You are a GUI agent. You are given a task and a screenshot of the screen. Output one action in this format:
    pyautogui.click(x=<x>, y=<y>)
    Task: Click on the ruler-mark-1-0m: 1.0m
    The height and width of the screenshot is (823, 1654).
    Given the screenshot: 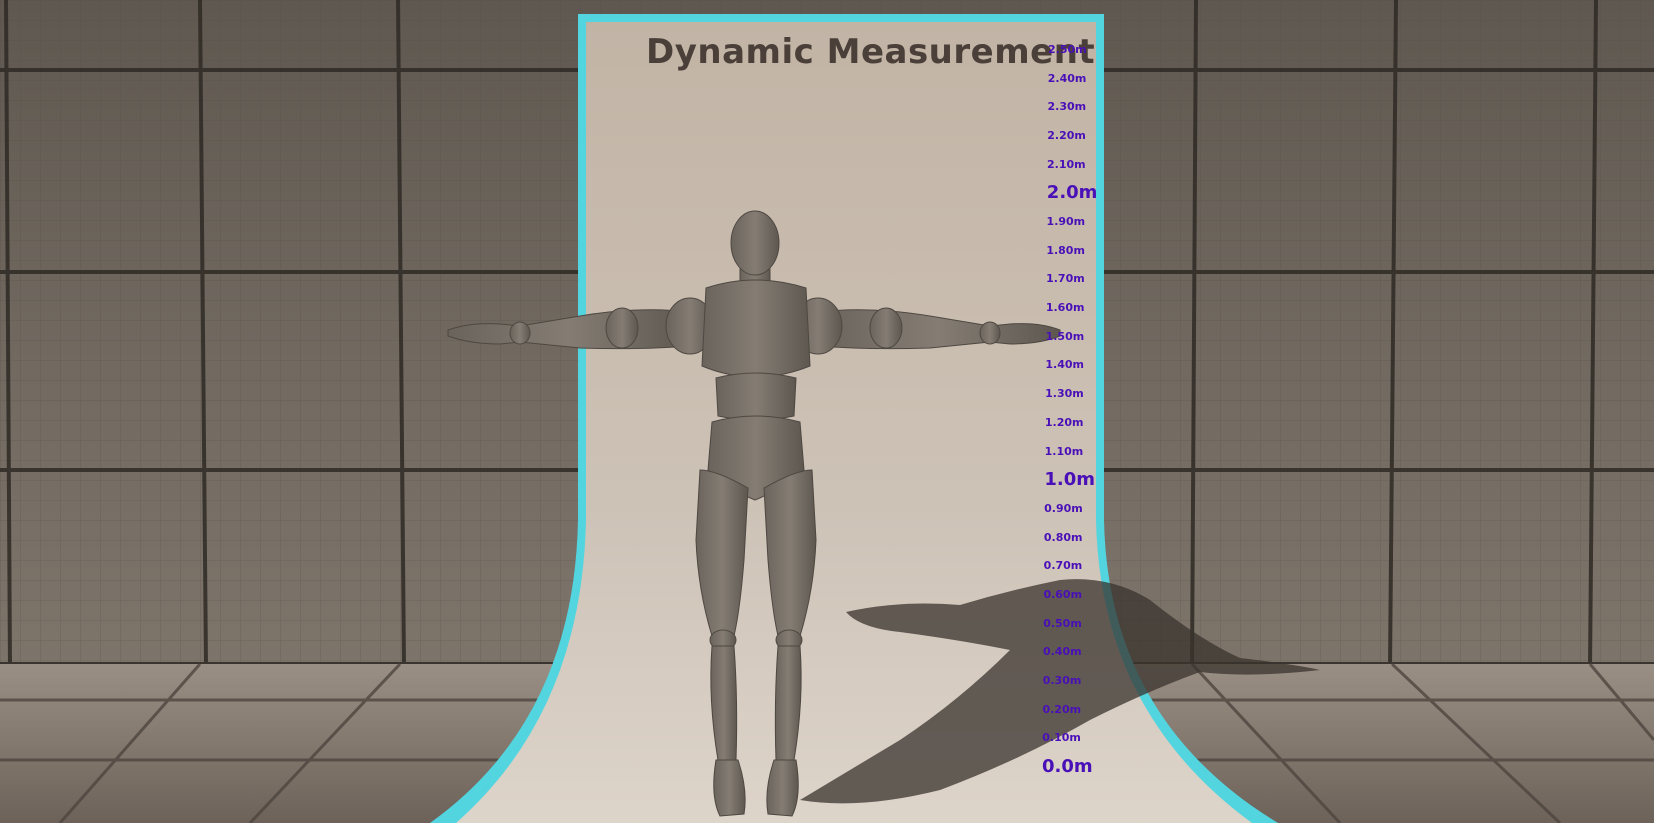 What is the action you would take?
    pyautogui.click(x=1070, y=480)
    